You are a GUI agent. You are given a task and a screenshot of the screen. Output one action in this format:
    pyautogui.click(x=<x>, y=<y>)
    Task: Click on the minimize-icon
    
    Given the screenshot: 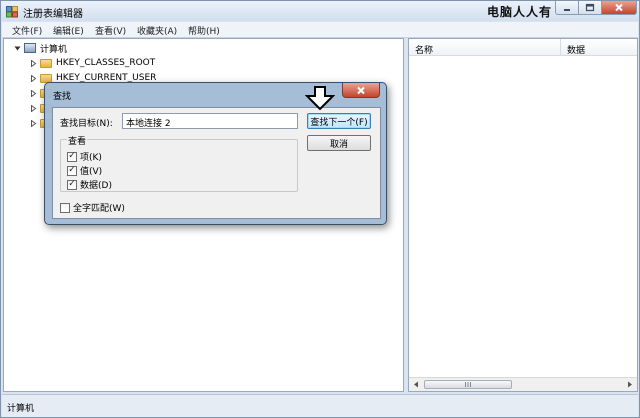 What is the action you would take?
    pyautogui.click(x=567, y=9)
    